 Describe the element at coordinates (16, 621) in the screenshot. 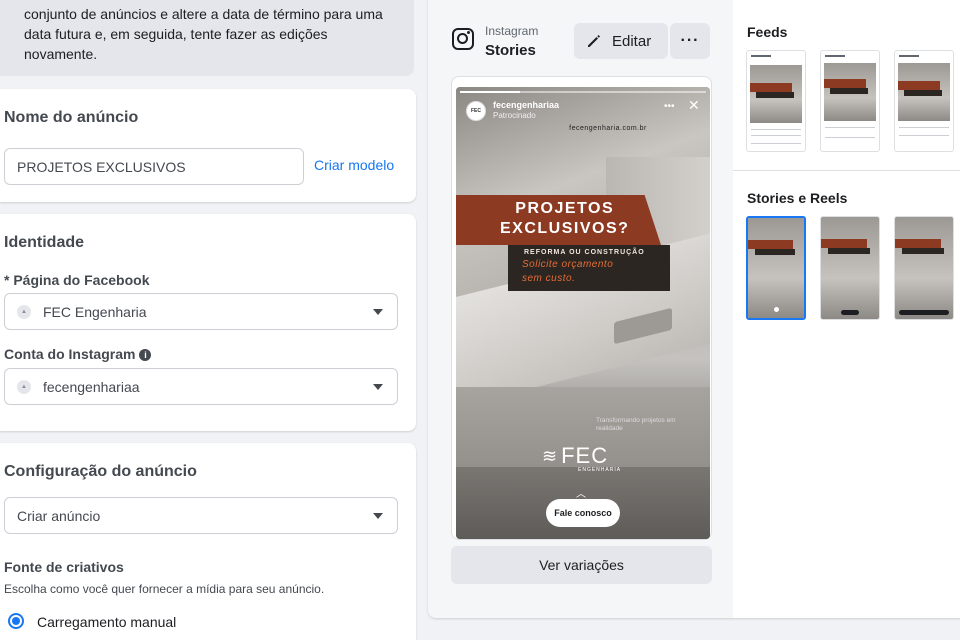

I see `manual-upload-radio` at that location.